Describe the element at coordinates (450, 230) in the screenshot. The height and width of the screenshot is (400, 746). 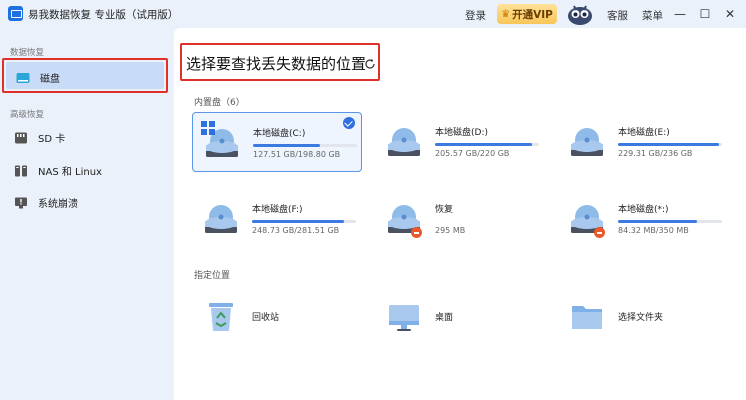
I see `drive-size: 295 MB` at that location.